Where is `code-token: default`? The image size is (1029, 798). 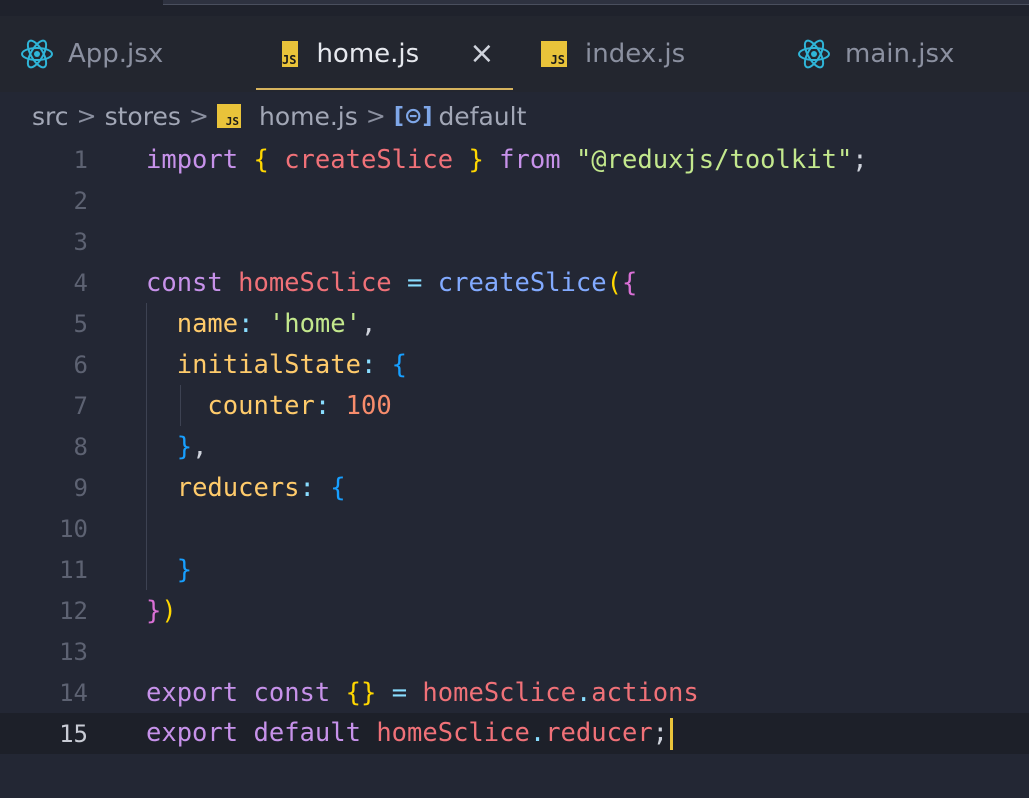
code-token: default is located at coordinates (307, 732).